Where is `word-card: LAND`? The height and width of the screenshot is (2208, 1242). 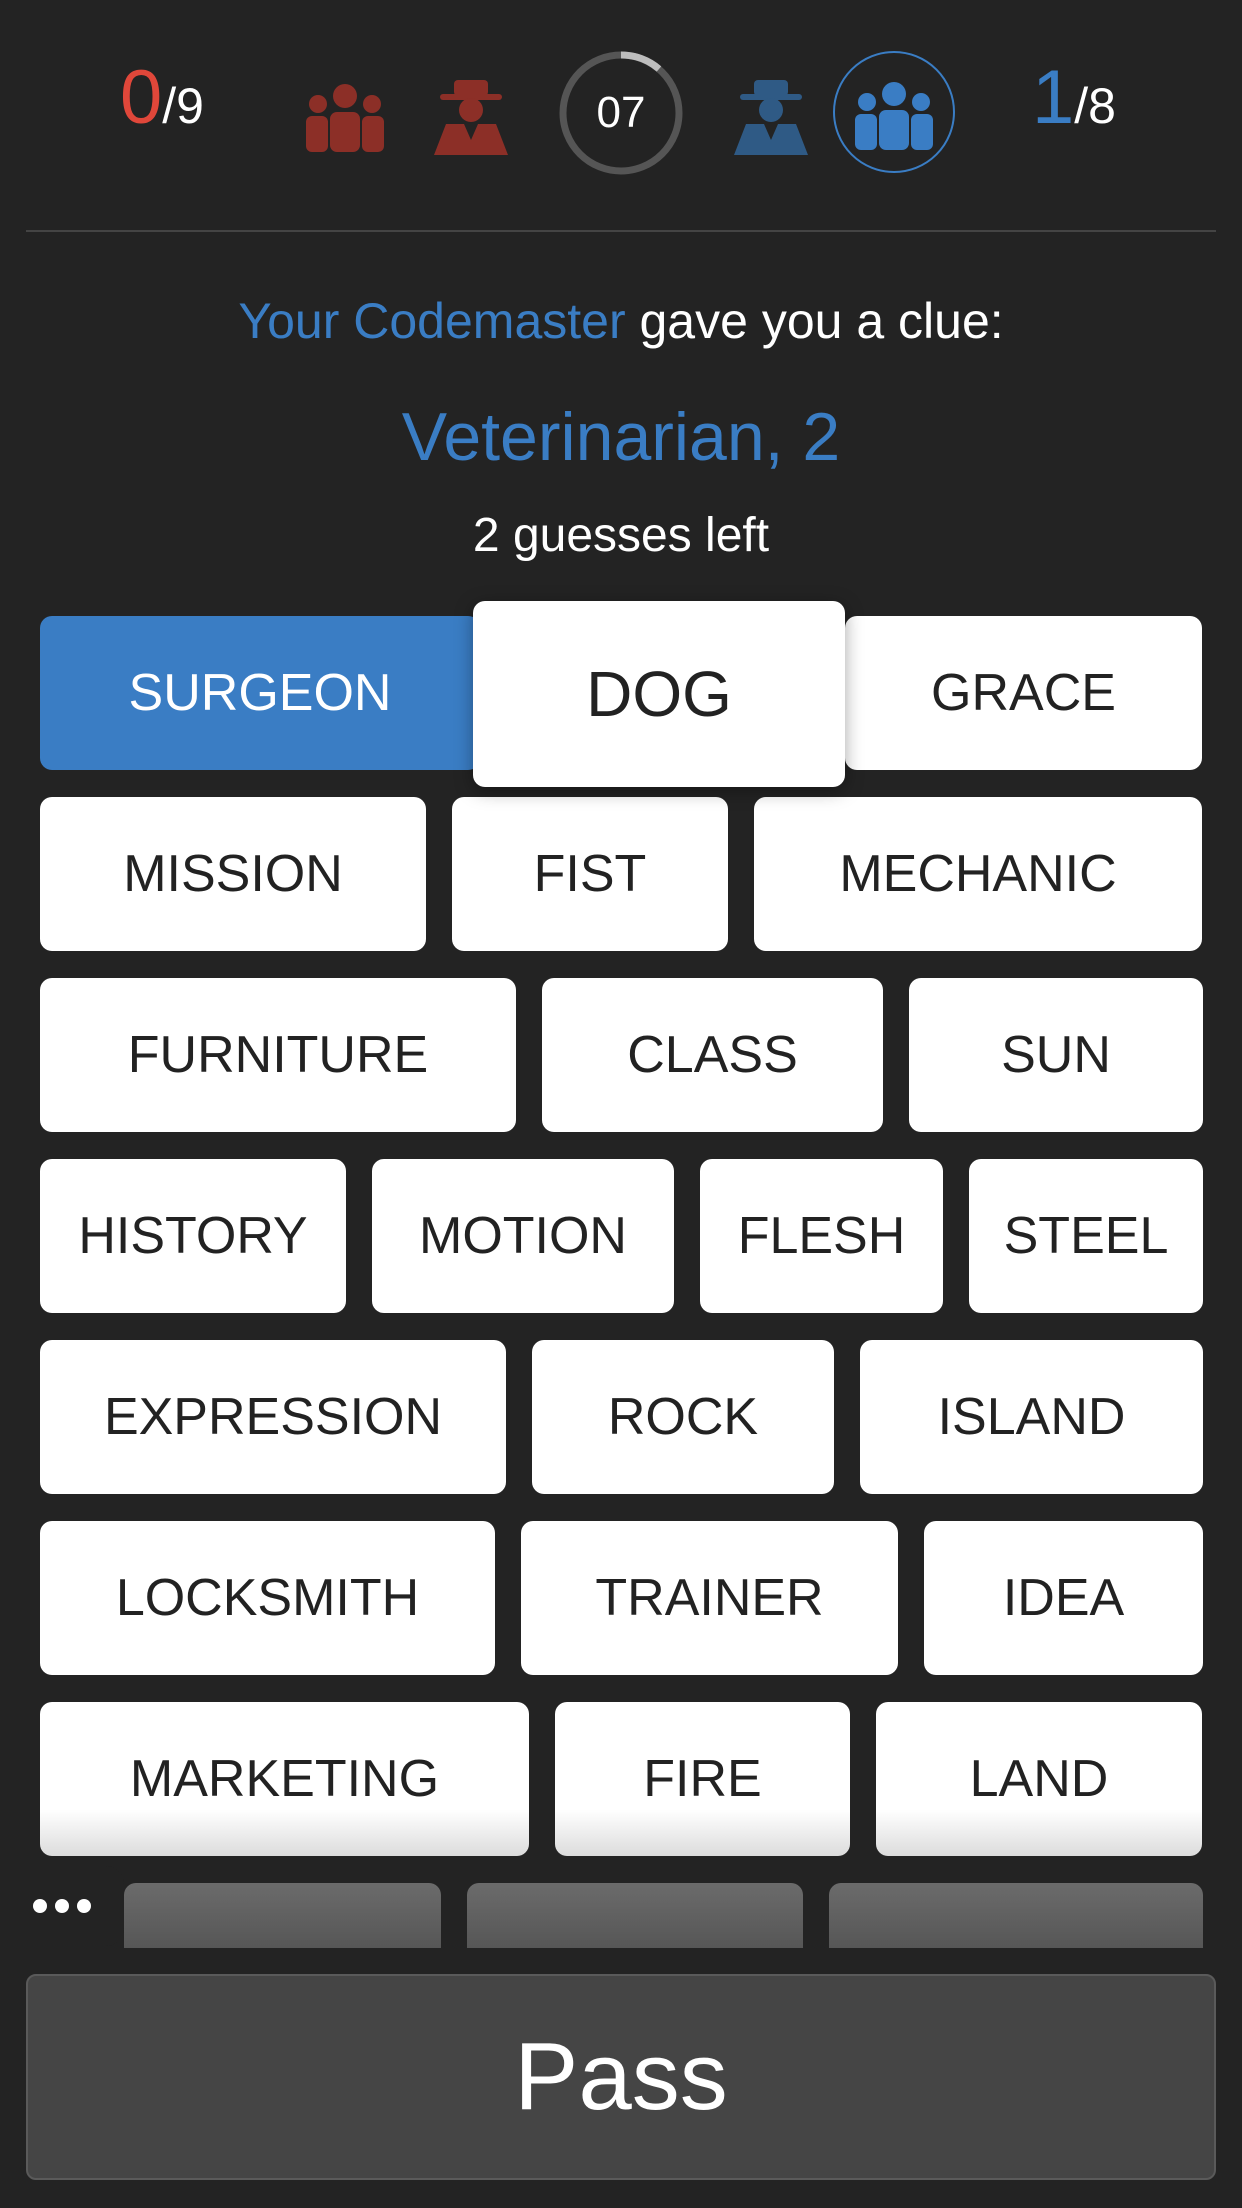 word-card: LAND is located at coordinates (1039, 1779).